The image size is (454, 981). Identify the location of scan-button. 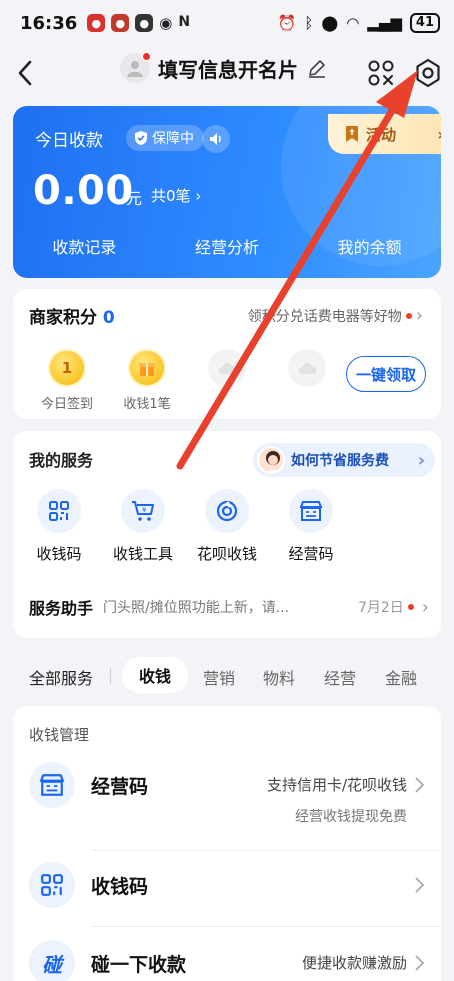
(381, 73).